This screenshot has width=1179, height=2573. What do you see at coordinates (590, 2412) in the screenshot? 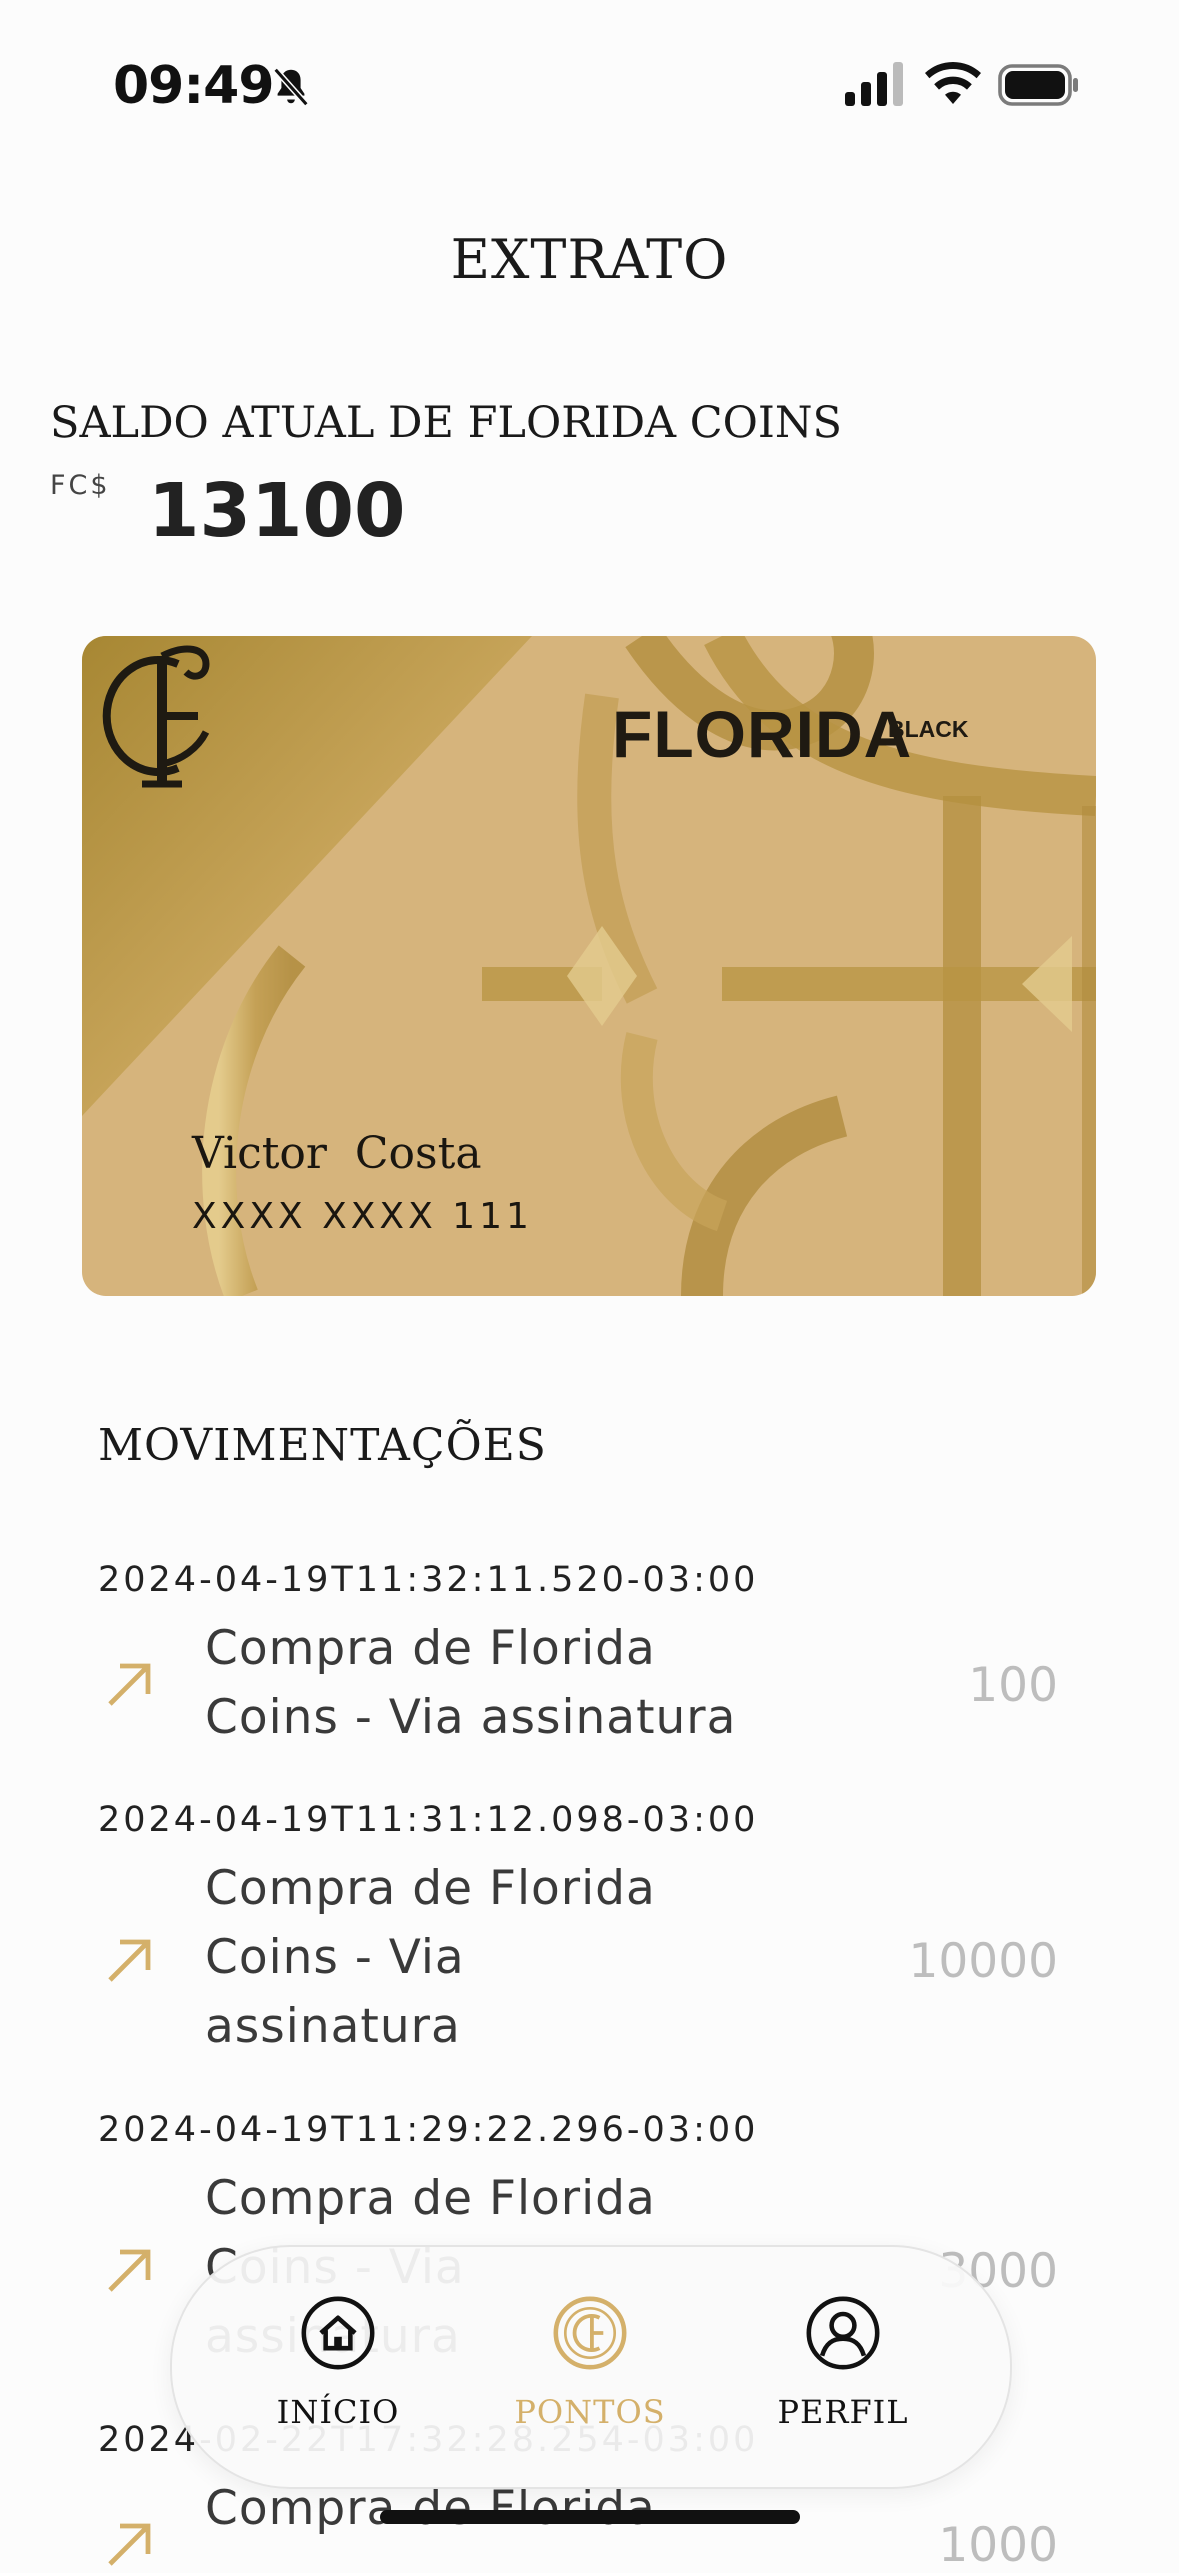
I see `nav-label: PONTOS` at bounding box center [590, 2412].